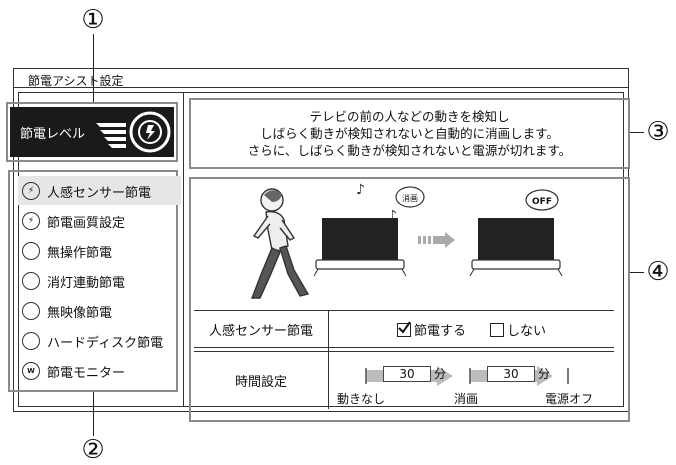  I want to click on time-row-label: 時間設定, so click(260, 382).